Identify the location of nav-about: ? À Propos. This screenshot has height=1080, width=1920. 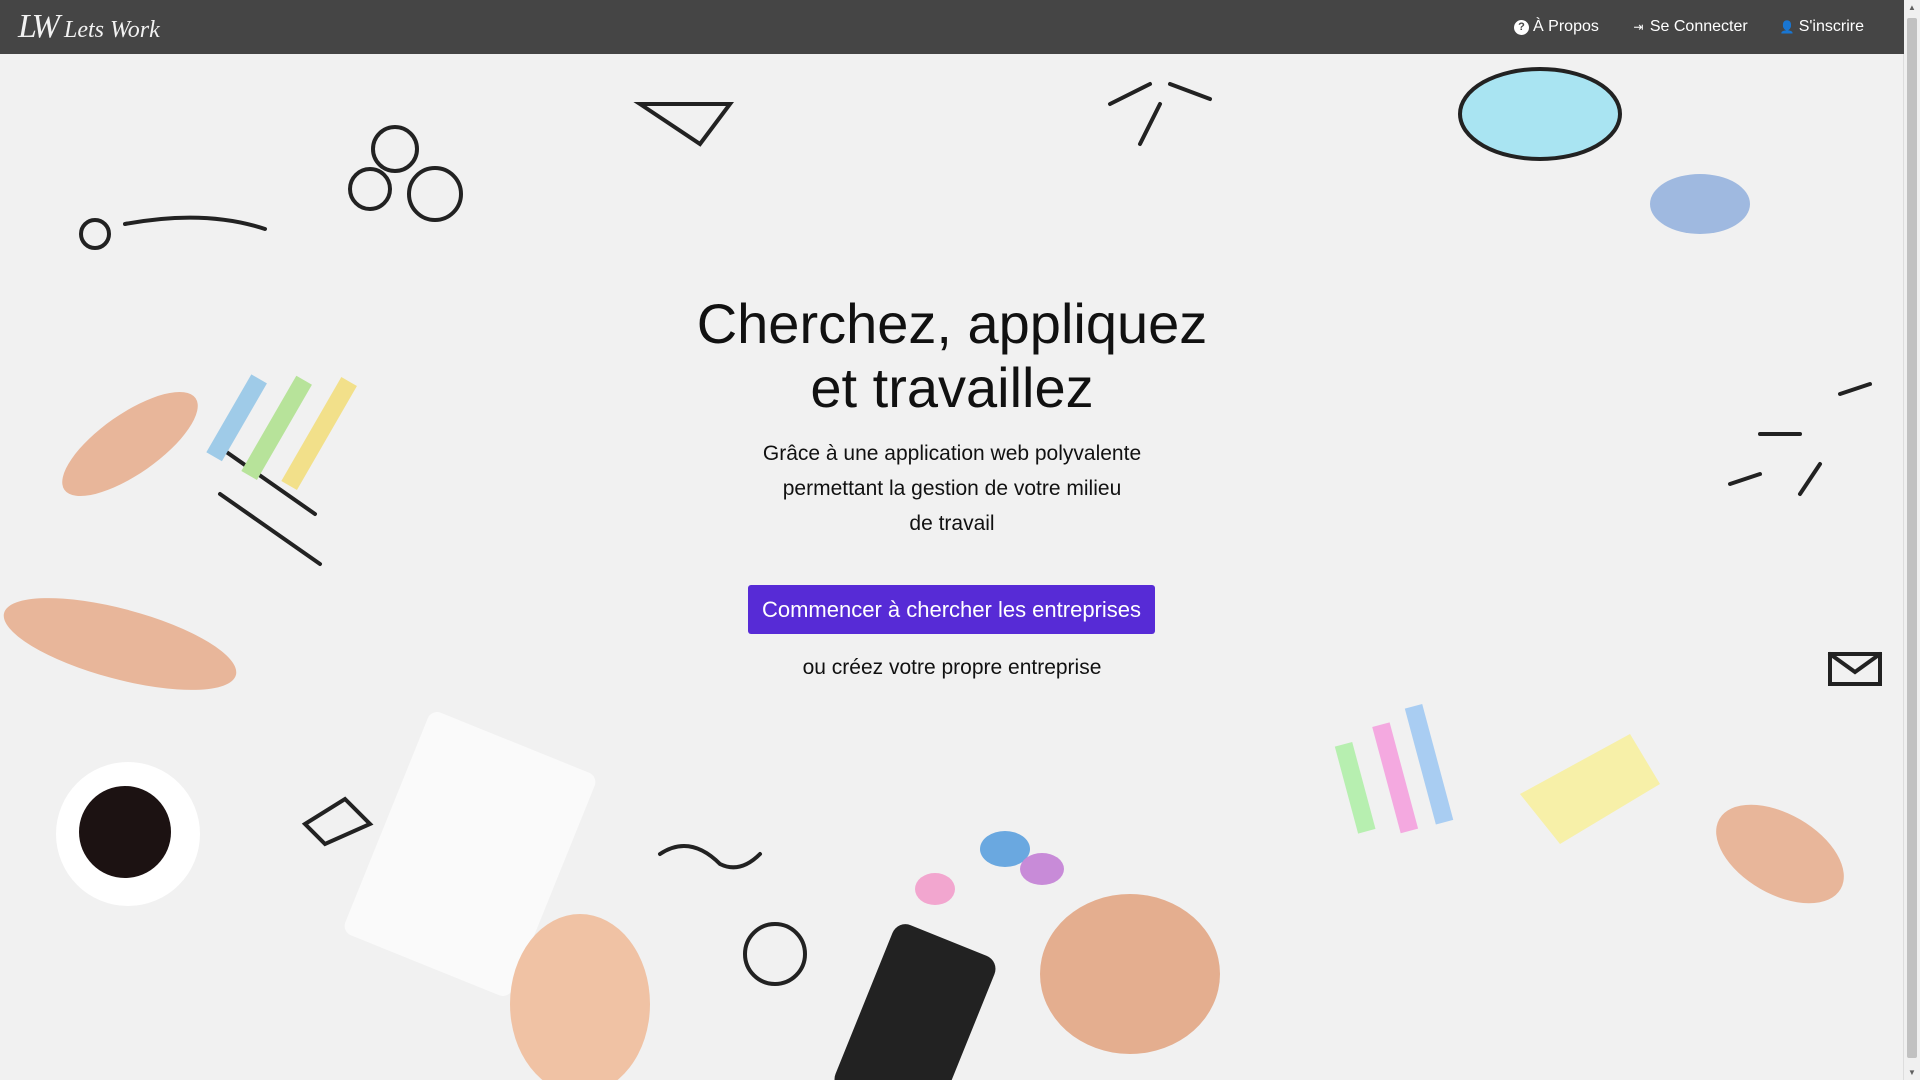
(1556, 27).